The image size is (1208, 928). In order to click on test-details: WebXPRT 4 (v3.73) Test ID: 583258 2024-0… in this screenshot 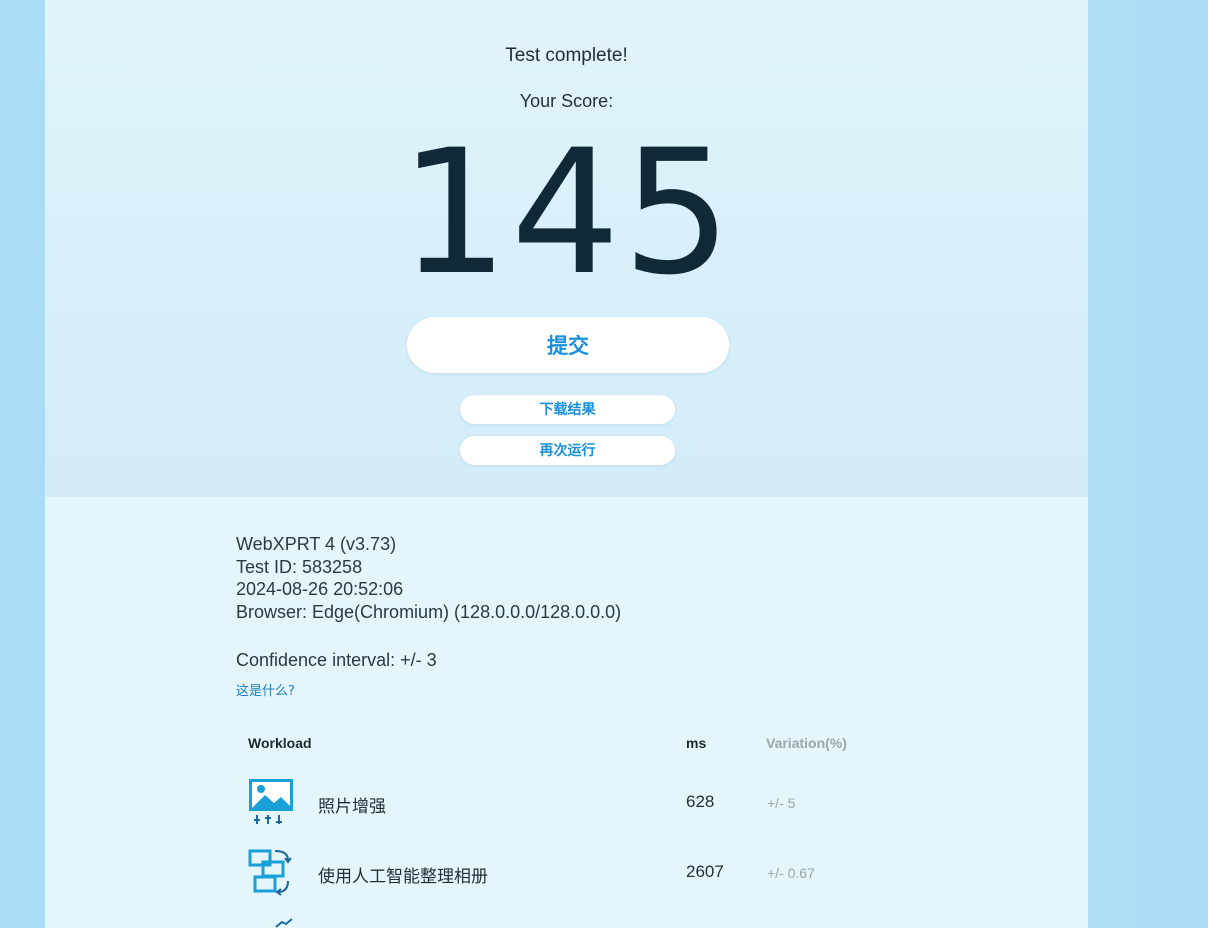, I will do `click(428, 578)`.